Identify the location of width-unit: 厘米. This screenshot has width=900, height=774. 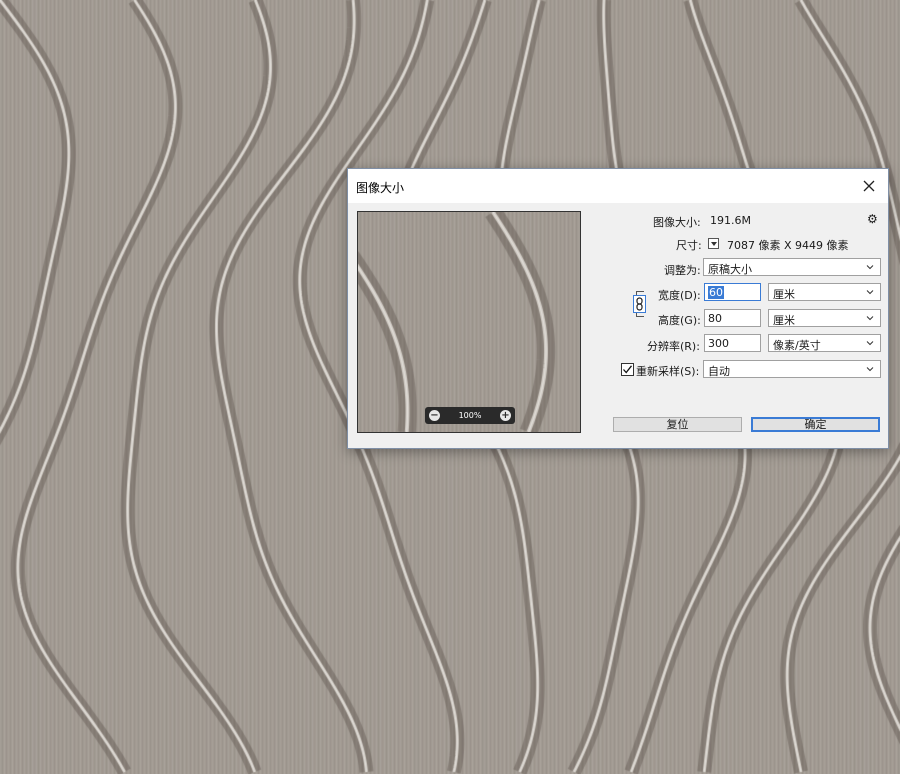
(784, 294).